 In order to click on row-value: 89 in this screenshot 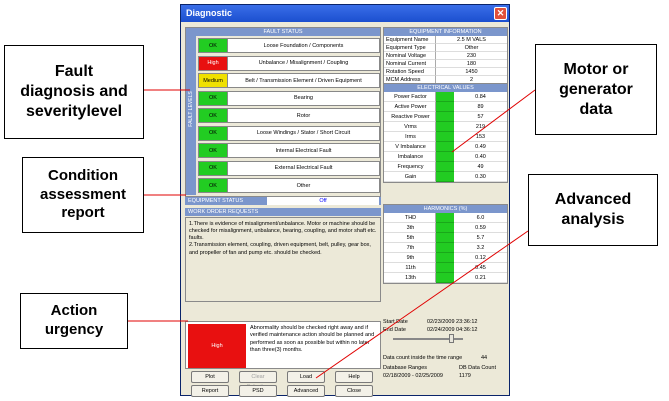, I will do `click(480, 107)`.